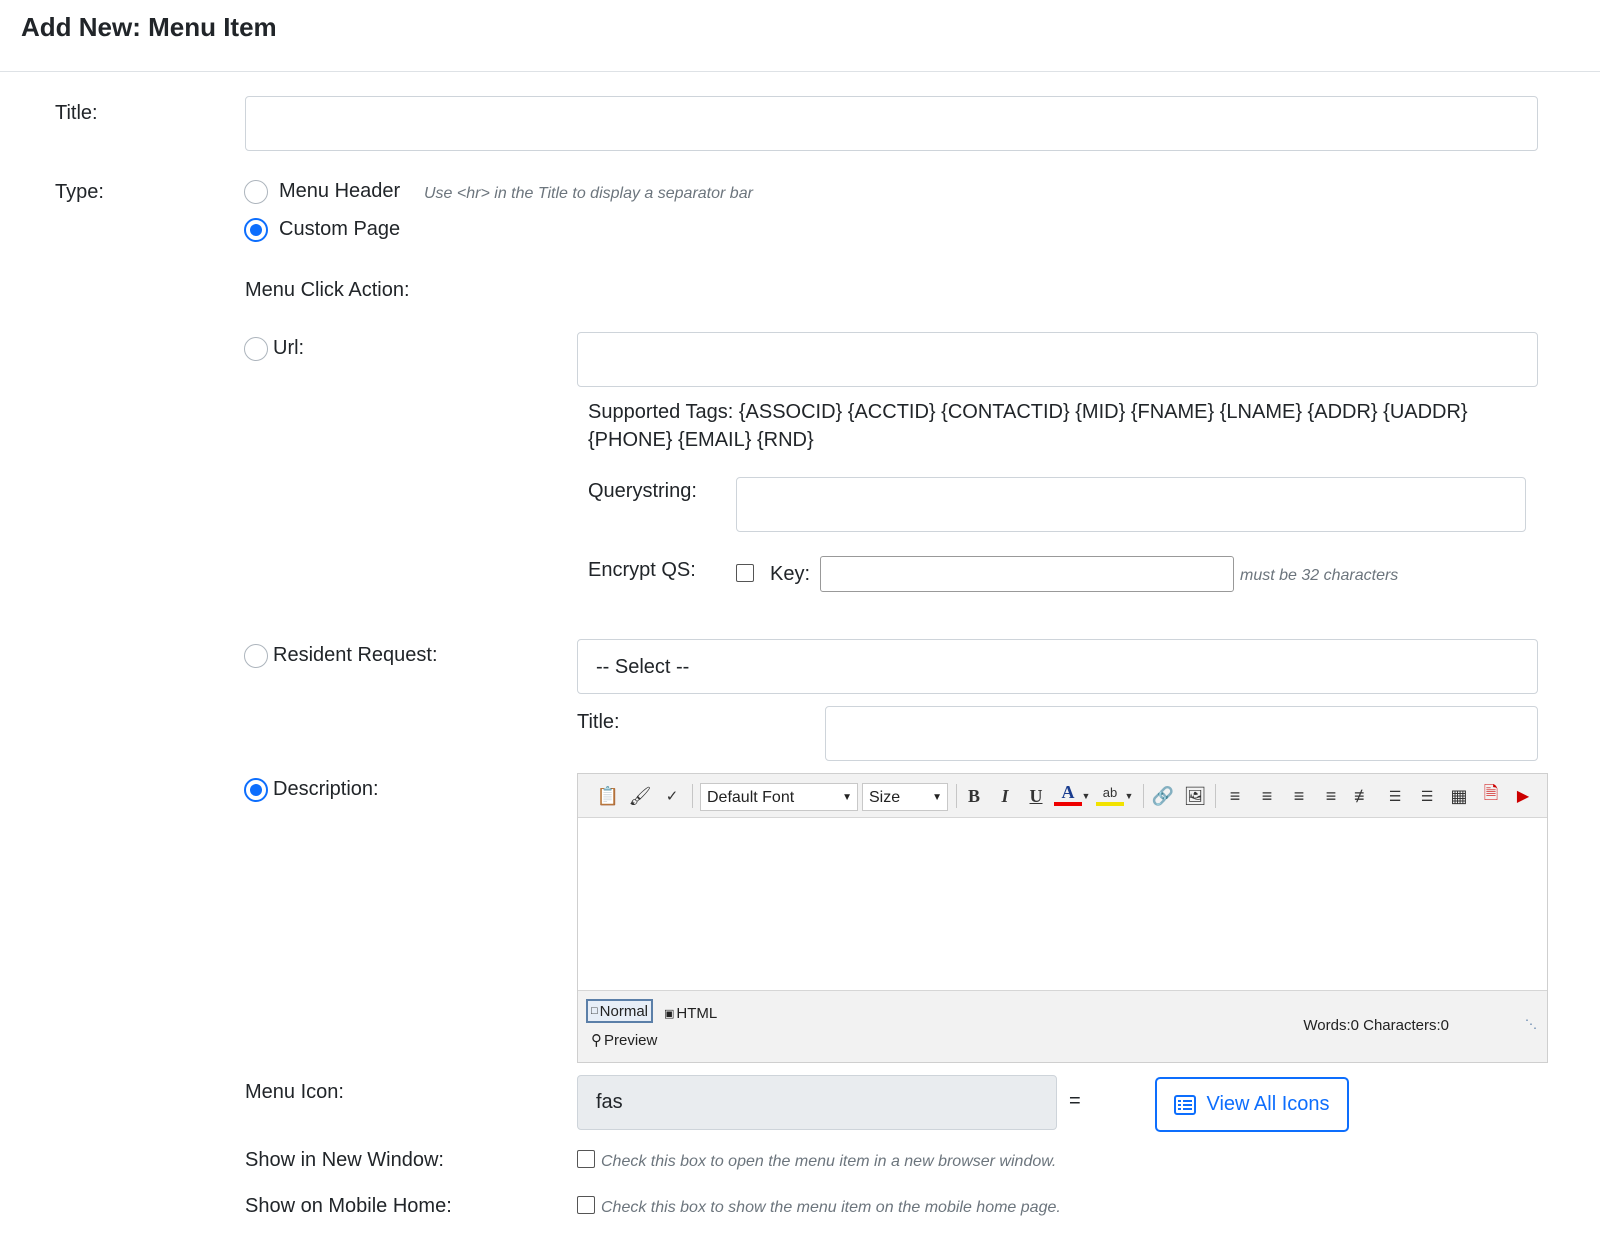 The height and width of the screenshot is (1251, 1600). I want to click on key-input, so click(1027, 574).